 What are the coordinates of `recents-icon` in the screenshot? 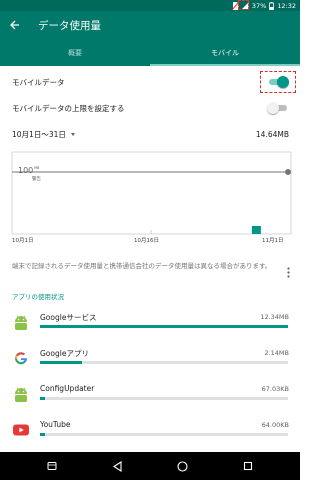 It's located at (248, 466).